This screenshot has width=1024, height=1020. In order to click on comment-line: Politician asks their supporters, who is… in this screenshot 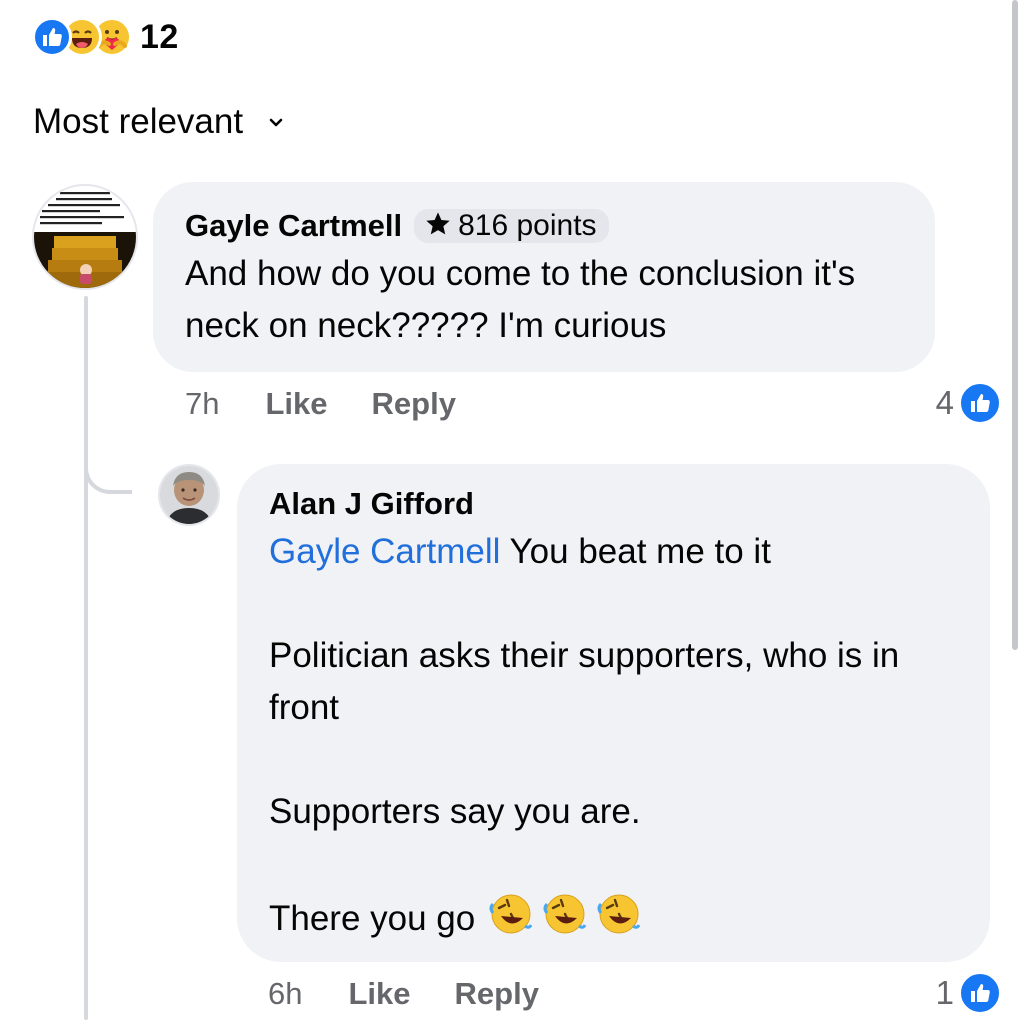, I will do `click(584, 681)`.